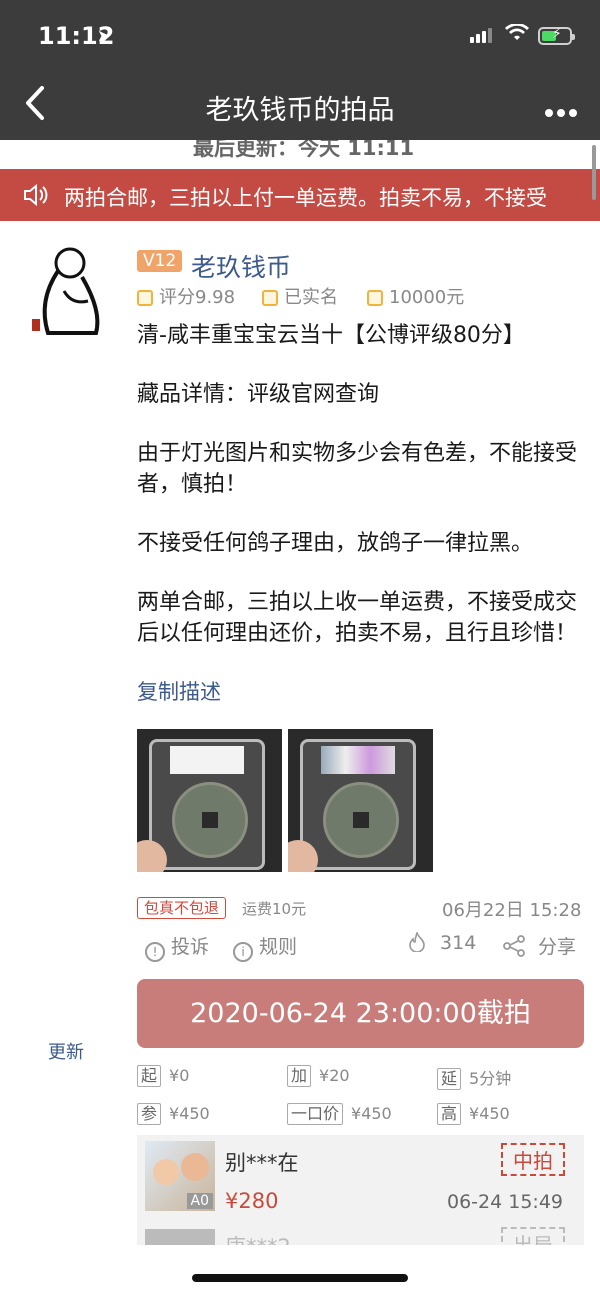 Image resolution: width=600 pixels, height=1299 pixels. I want to click on share-icon, so click(517, 946).